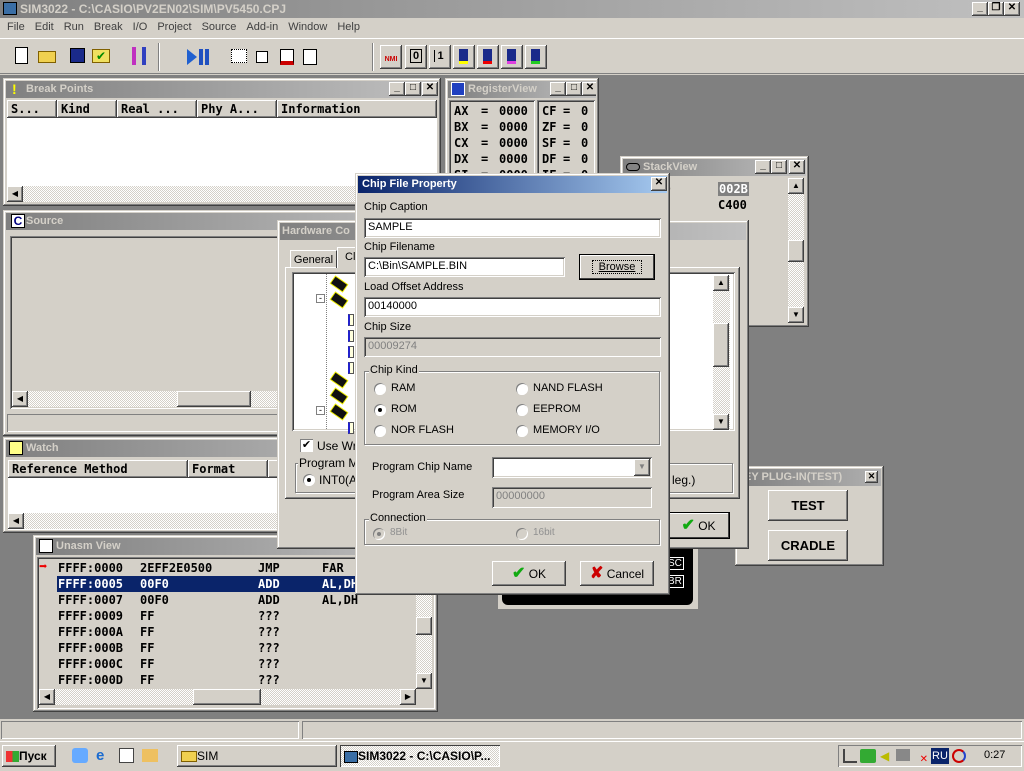  Describe the element at coordinates (698, 525) in the screenshot. I see `hwconfig-ok-button: ✔ OK` at that location.